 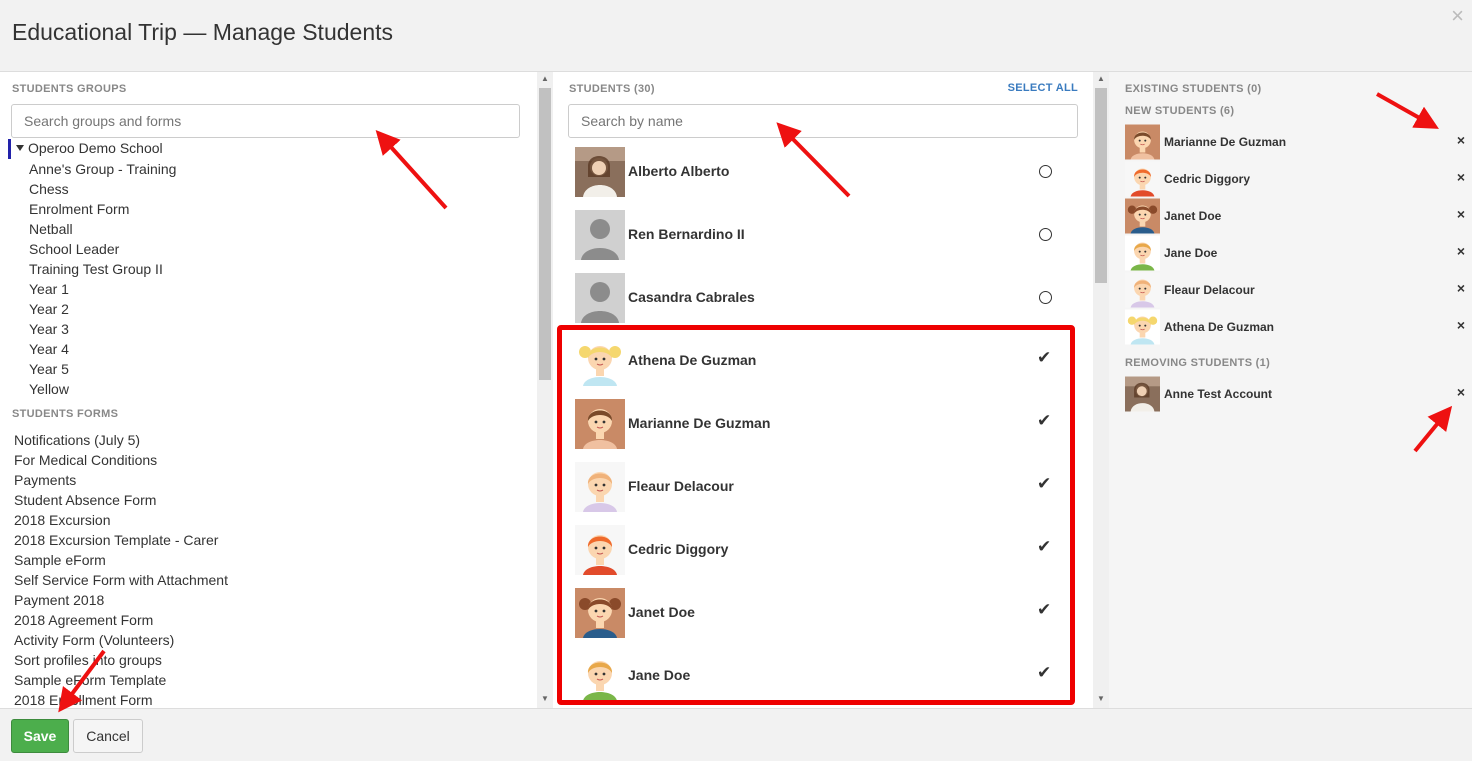 What do you see at coordinates (1193, 89) in the screenshot?
I see `existing-students-title: EXISTING STUDENTS (0)` at bounding box center [1193, 89].